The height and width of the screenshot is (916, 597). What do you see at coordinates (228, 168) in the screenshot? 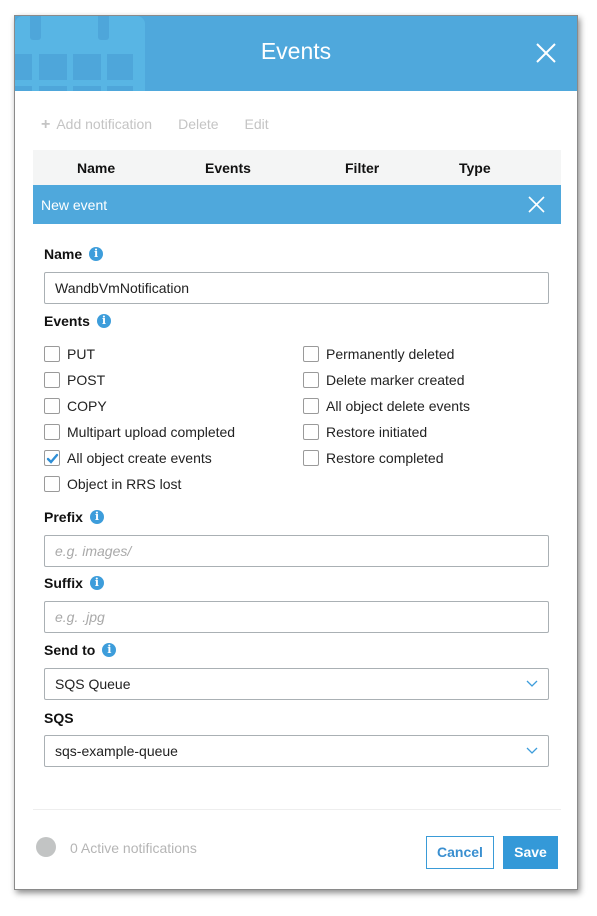
I see `column-header-events: Events` at bounding box center [228, 168].